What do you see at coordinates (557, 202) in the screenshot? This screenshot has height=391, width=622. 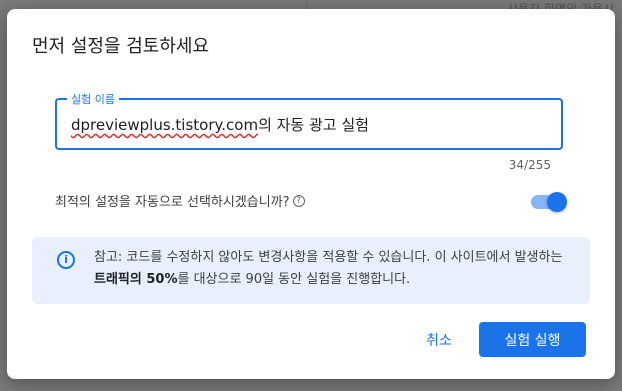 I see `toggle-knob` at bounding box center [557, 202].